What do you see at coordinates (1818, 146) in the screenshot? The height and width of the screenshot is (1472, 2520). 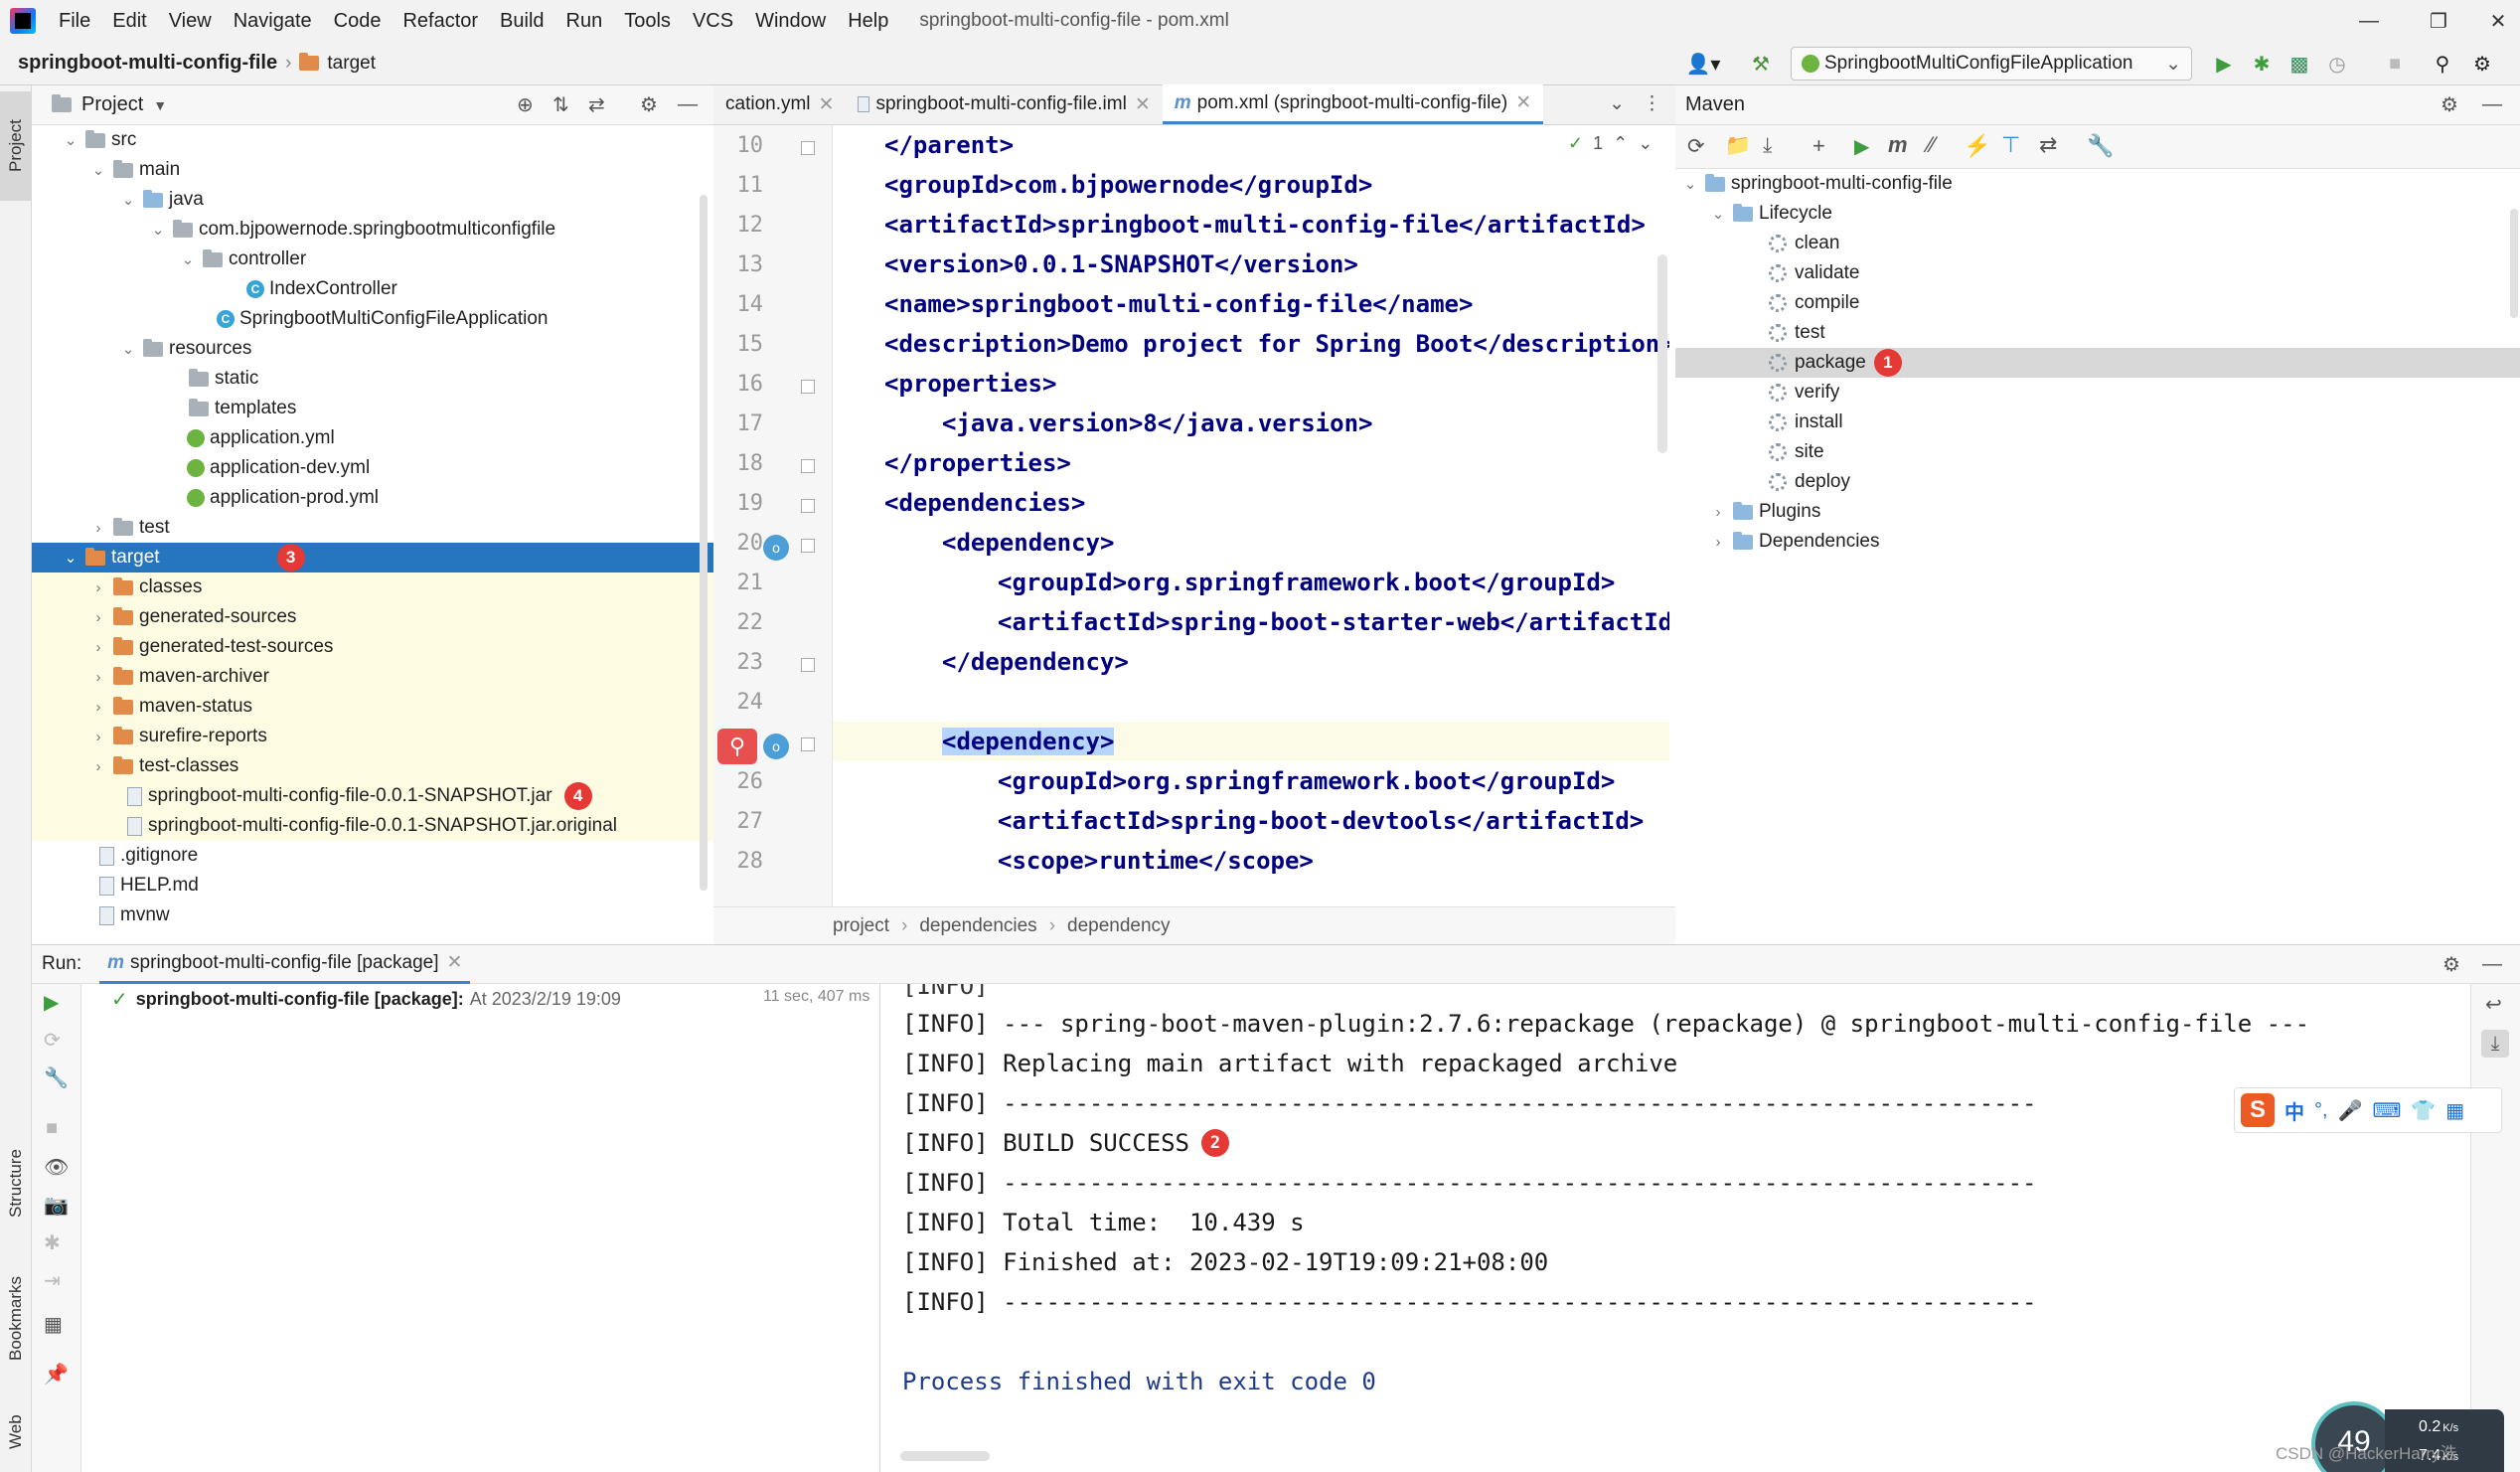 I see `add-icon: +` at bounding box center [1818, 146].